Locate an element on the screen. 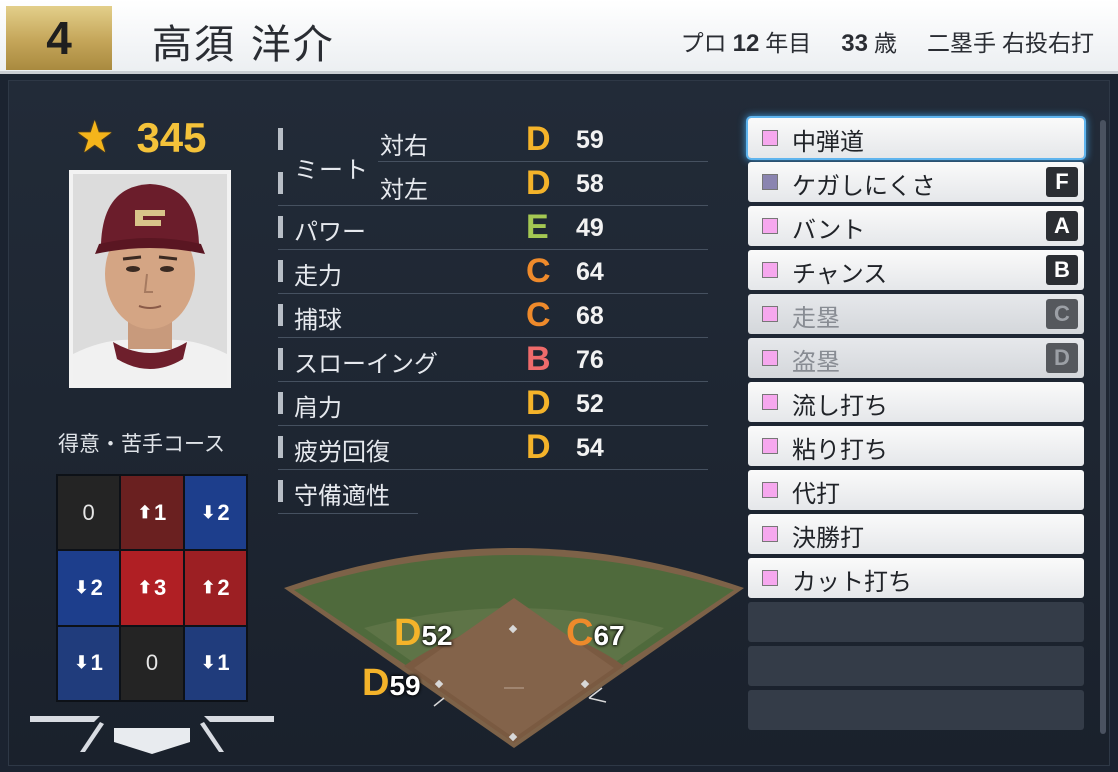  ability-label: 粘り打ち is located at coordinates (840, 450).